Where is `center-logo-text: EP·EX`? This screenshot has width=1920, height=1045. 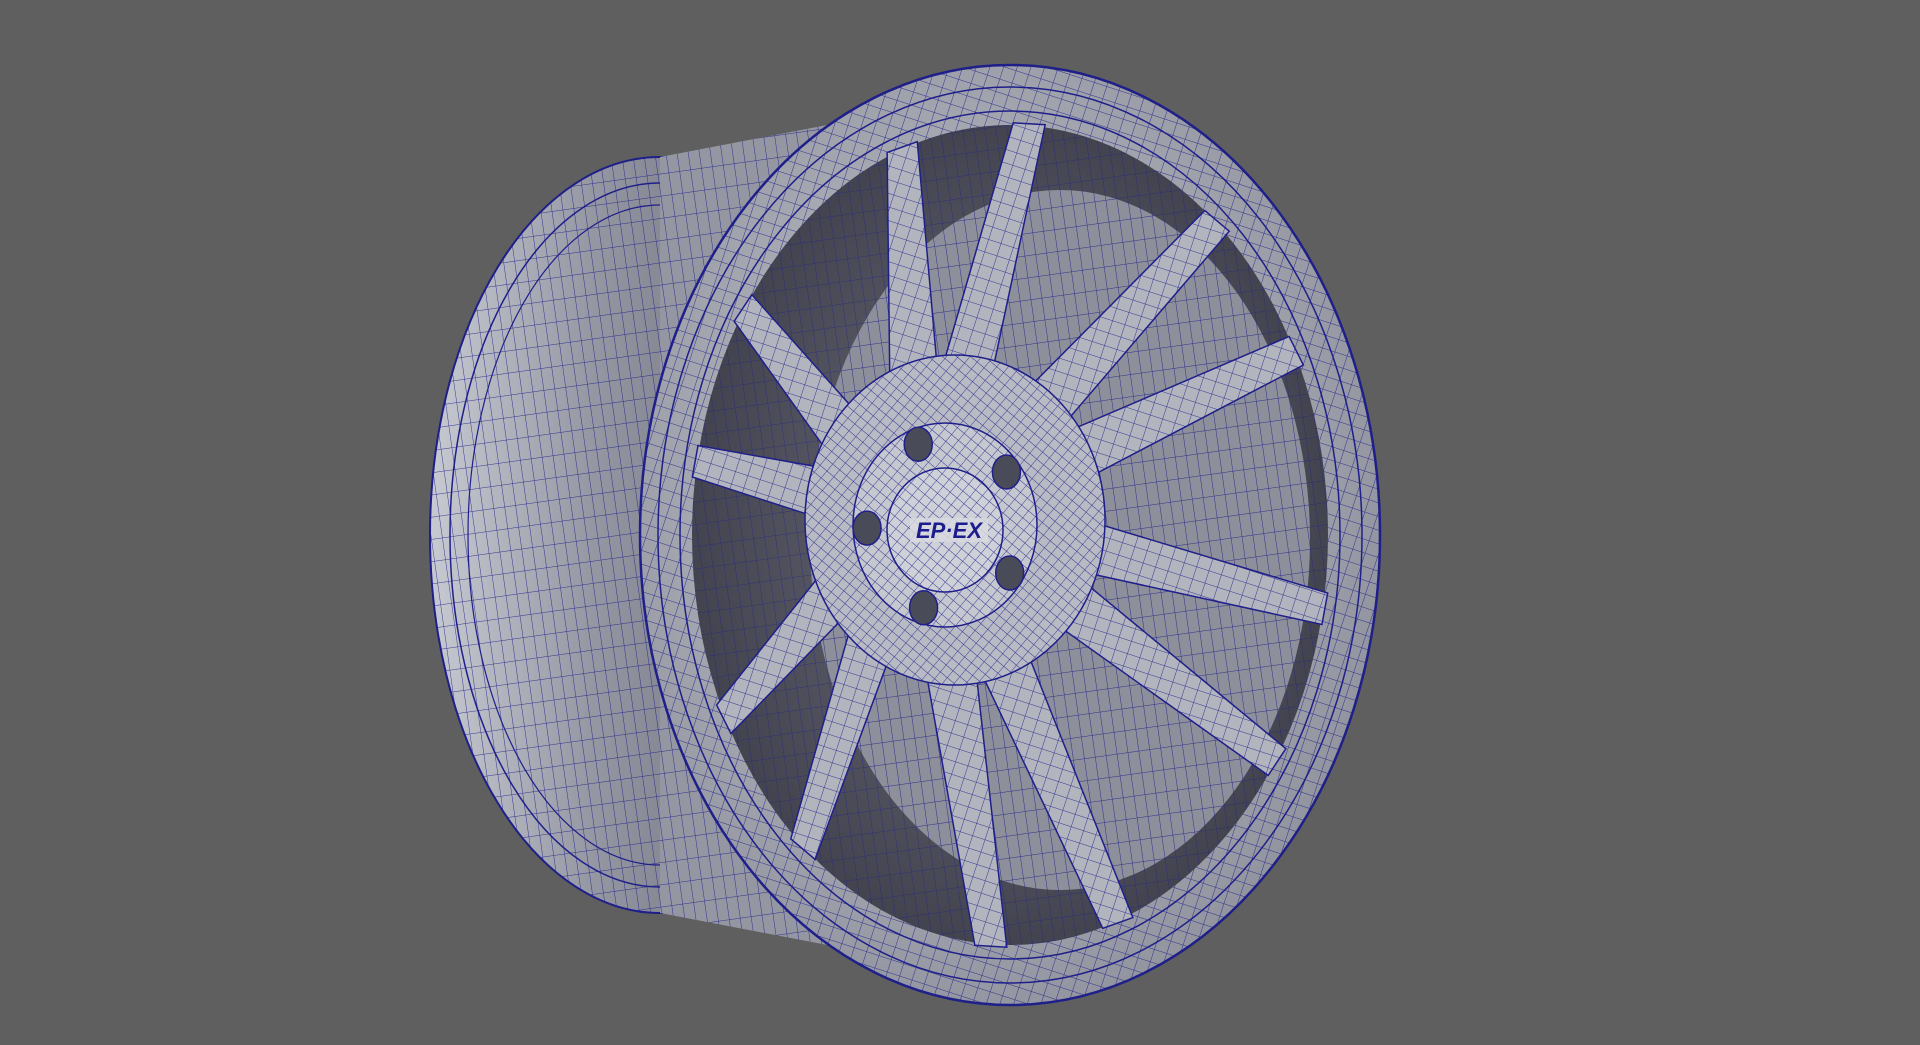 center-logo-text: EP·EX is located at coordinates (949, 530).